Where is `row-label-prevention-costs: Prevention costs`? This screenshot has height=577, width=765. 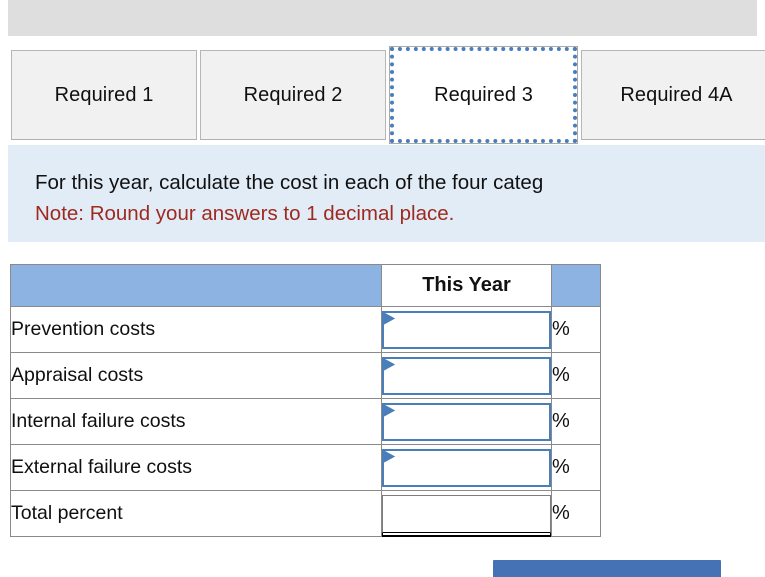 row-label-prevention-costs: Prevention costs is located at coordinates (196, 329).